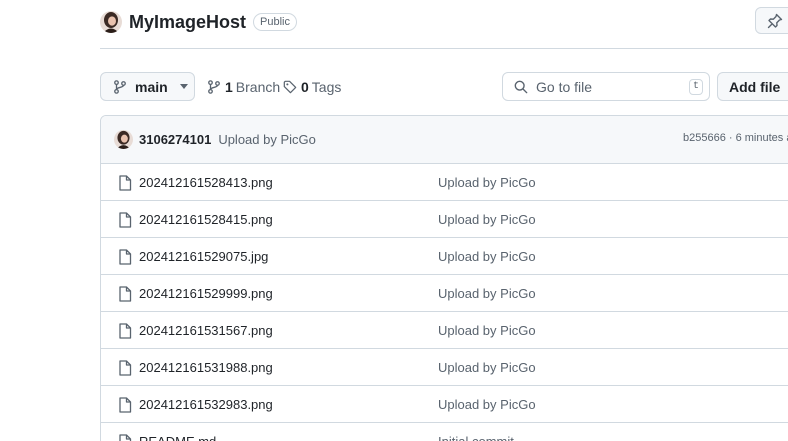  Describe the element at coordinates (305, 86) in the screenshot. I see `tag-count: 0` at that location.